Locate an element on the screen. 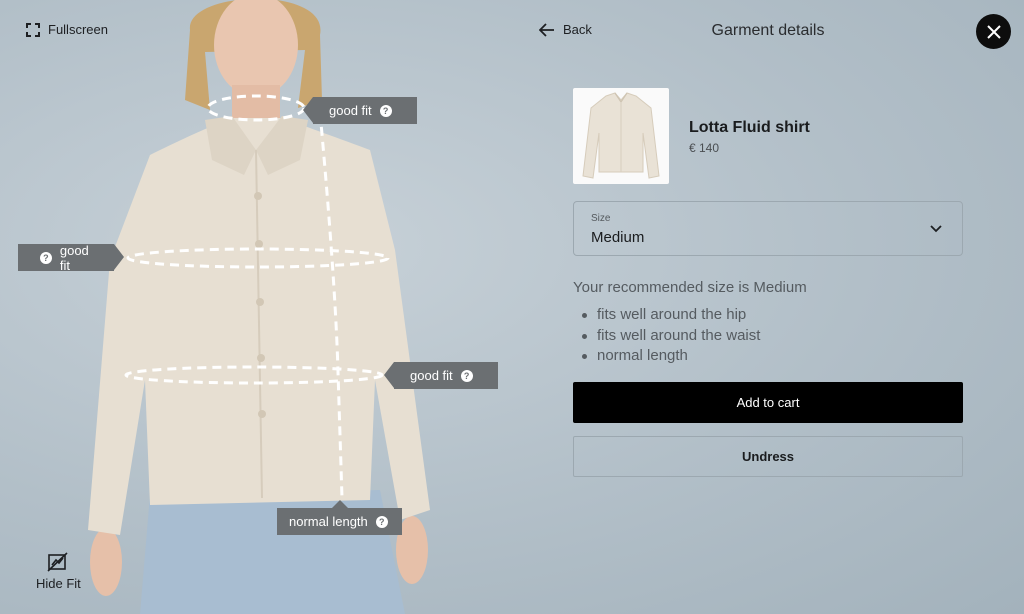  page-title: Garment details is located at coordinates (768, 30).